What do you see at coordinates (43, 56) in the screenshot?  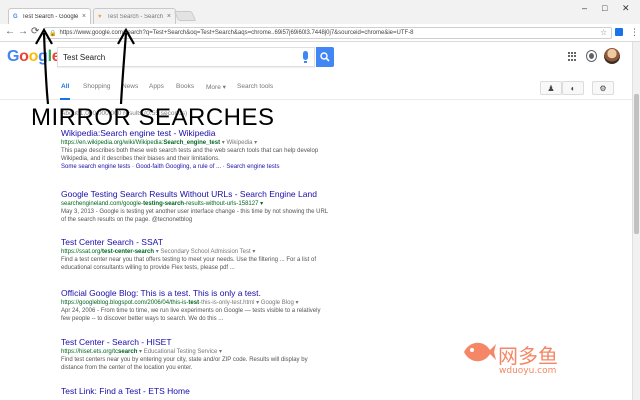 I see `logo-letter: g` at bounding box center [43, 56].